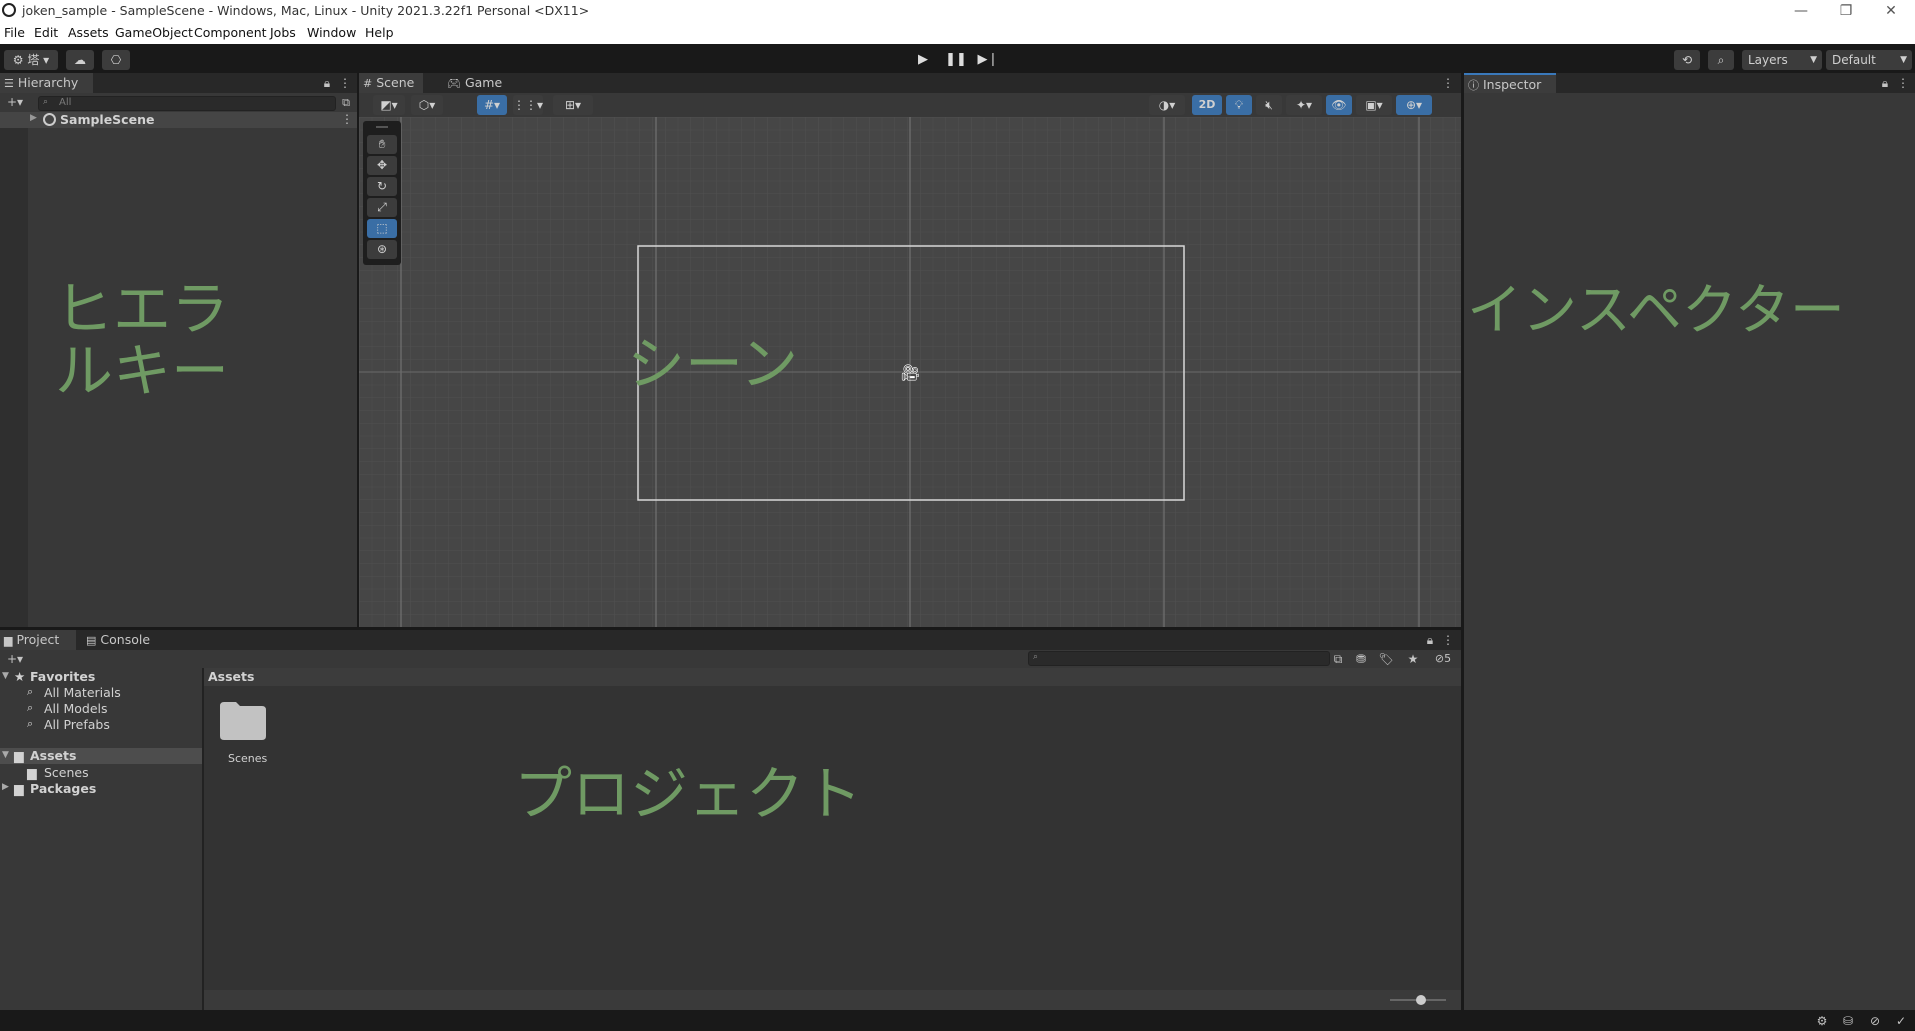 The width and height of the screenshot is (1915, 1031). I want to click on zoom-slider-handle, so click(1421, 1000).